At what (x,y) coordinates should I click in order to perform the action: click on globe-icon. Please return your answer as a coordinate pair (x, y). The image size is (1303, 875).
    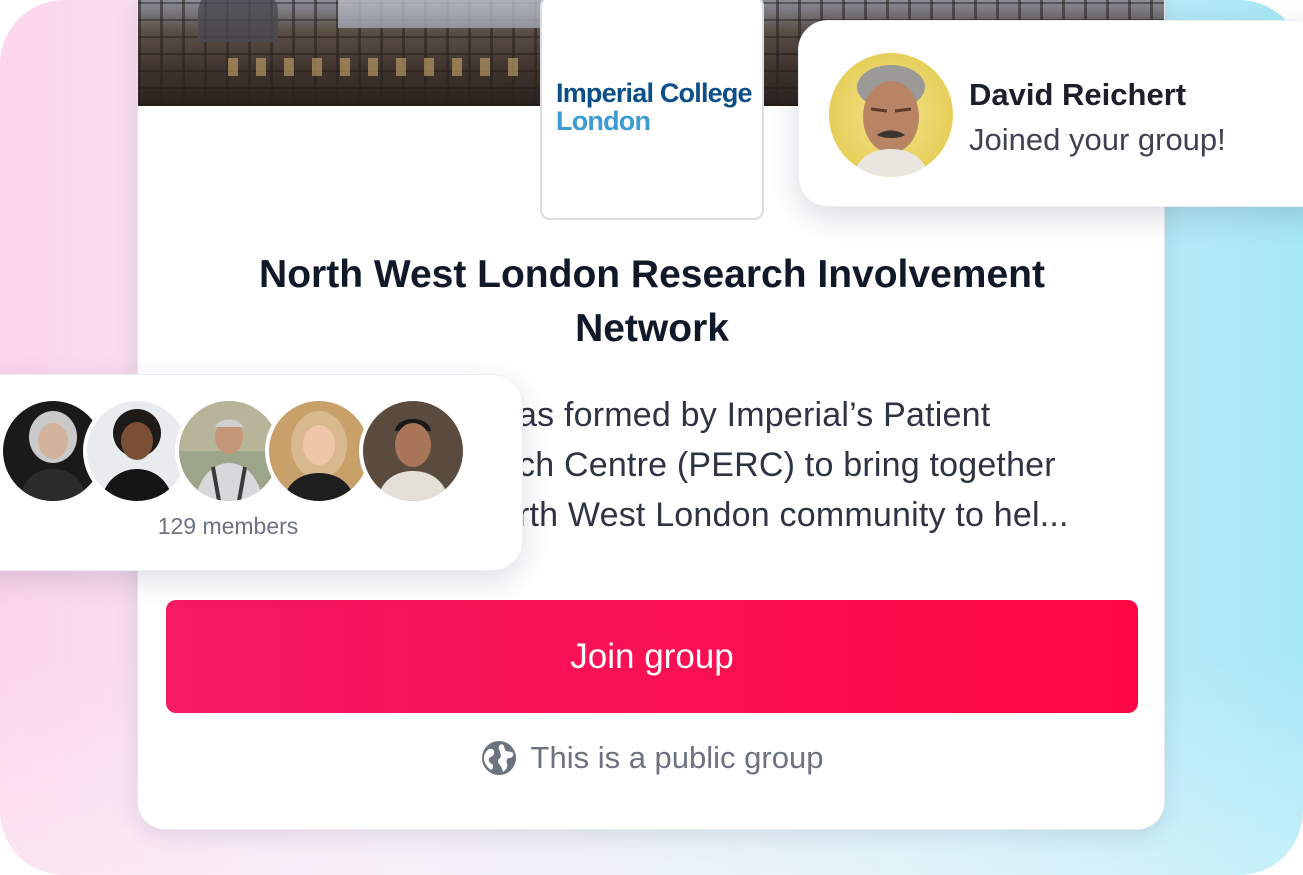
    Looking at the image, I should click on (499, 758).